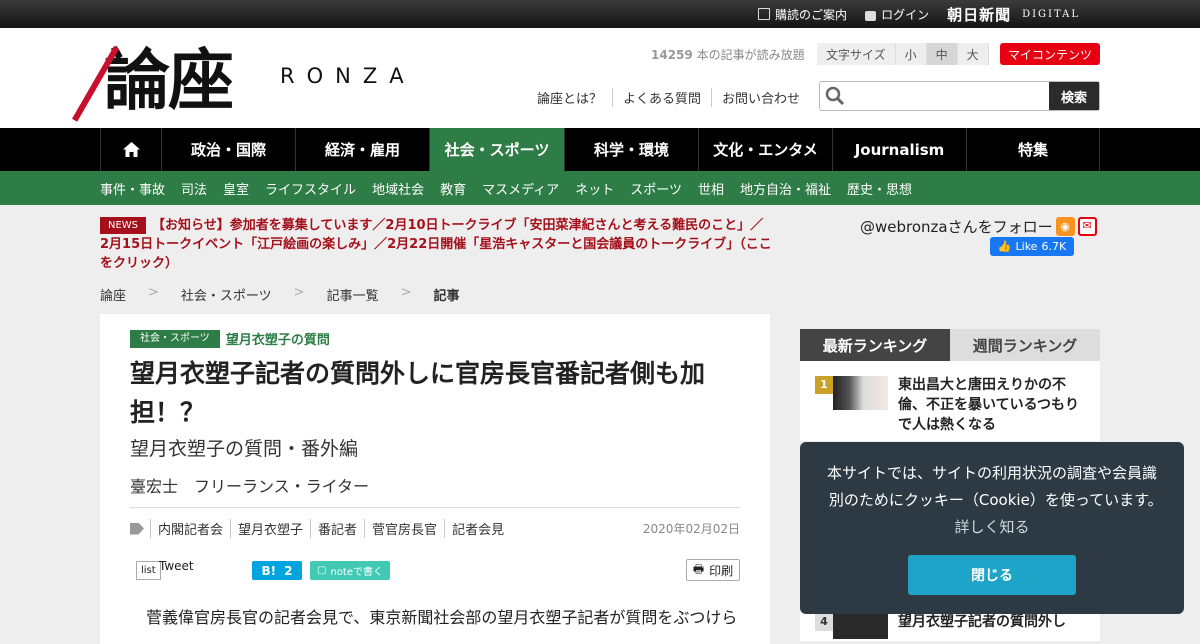 The image size is (1200, 644). I want to click on search-button: 検索, so click(1074, 96).